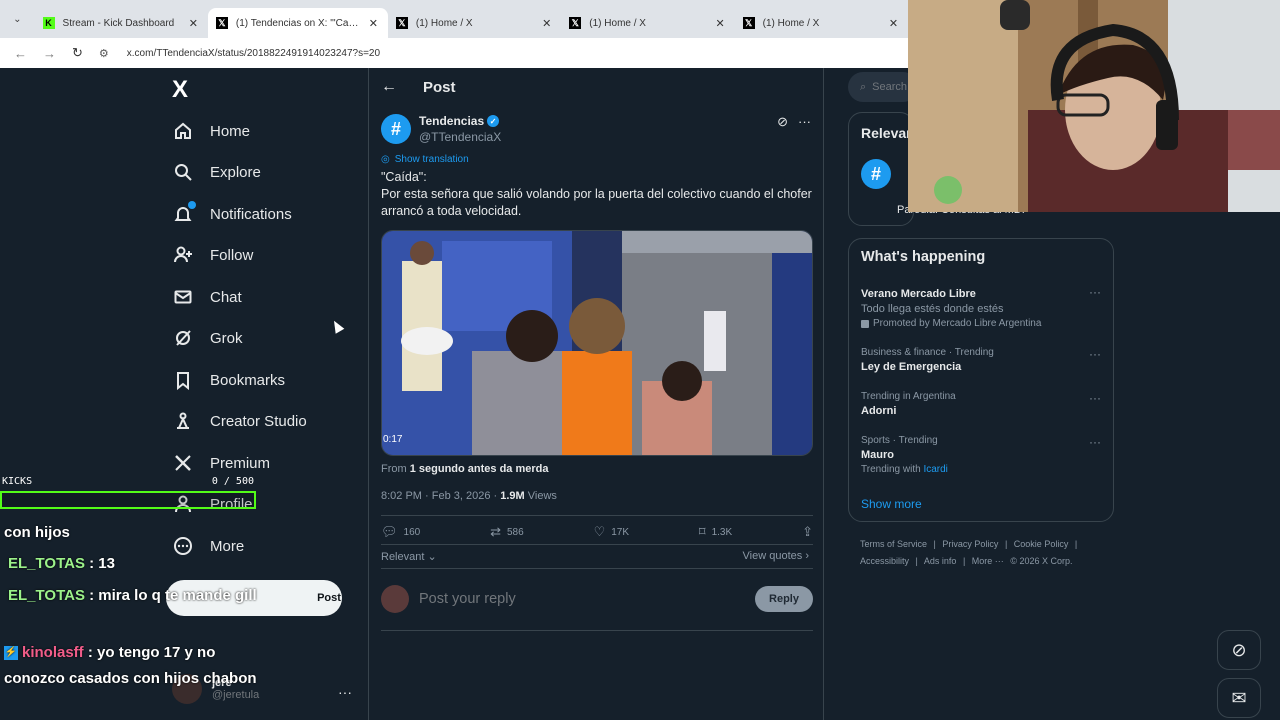 The image size is (1280, 720). What do you see at coordinates (893, 544) in the screenshot?
I see `footer-link: Terms of Service` at bounding box center [893, 544].